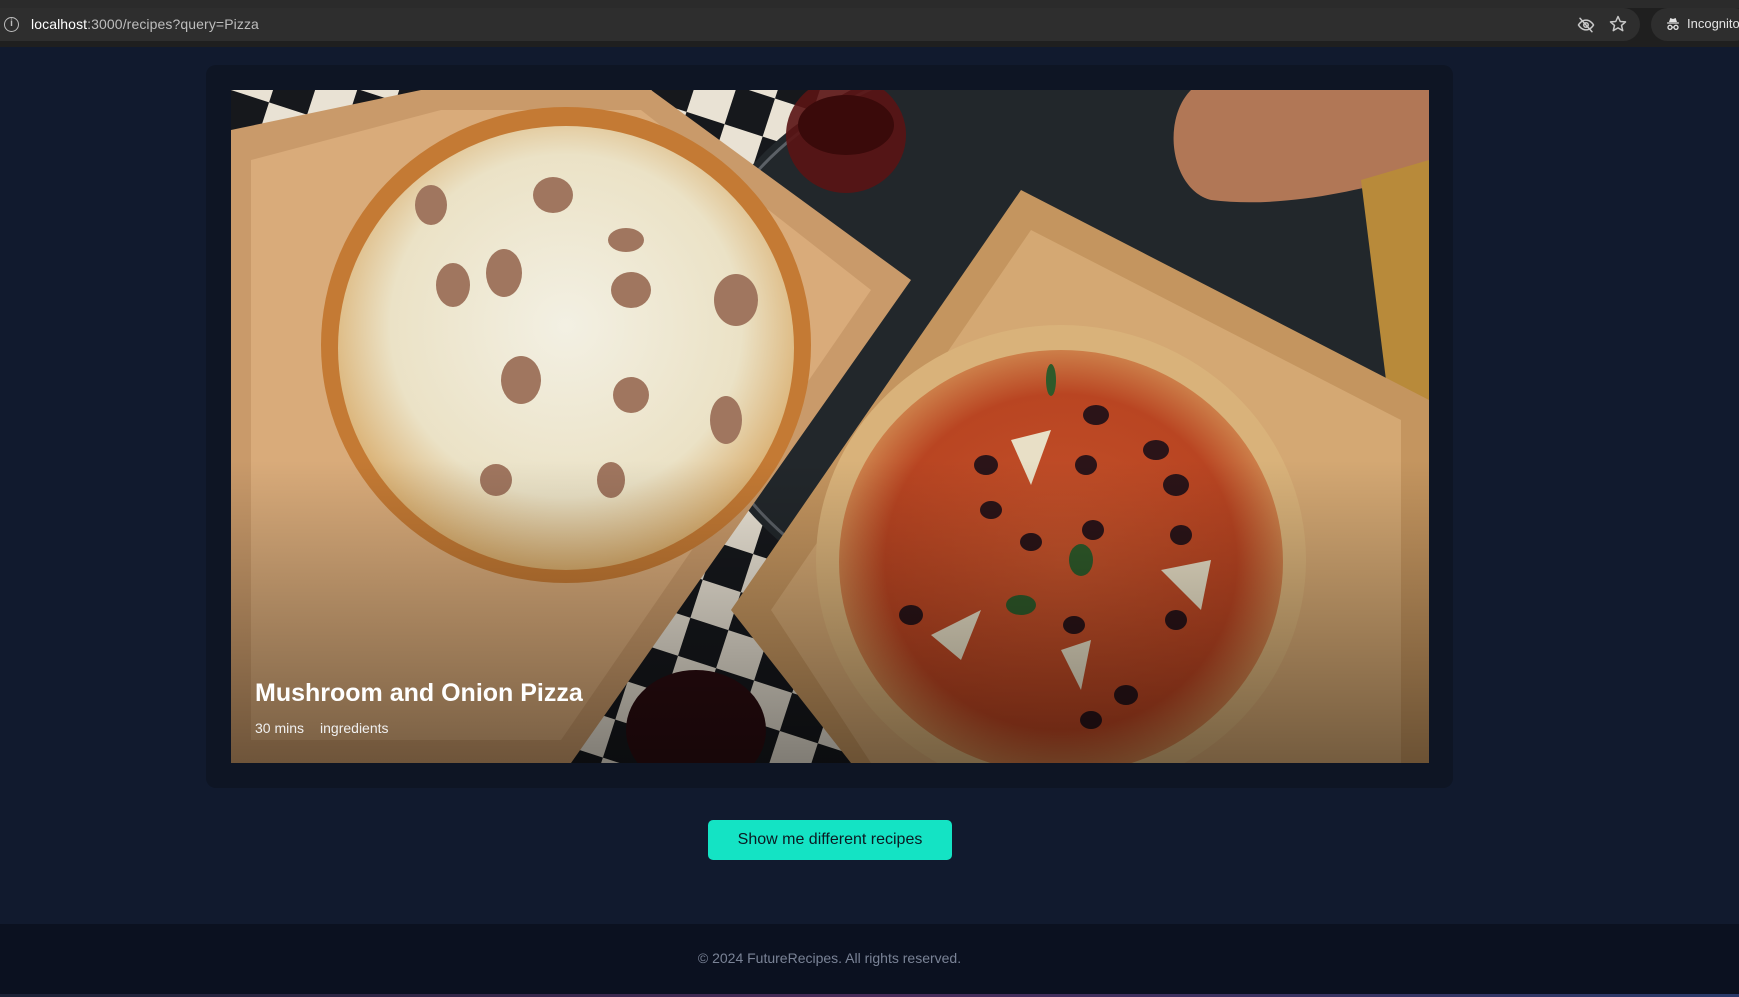 This screenshot has height=997, width=1739. I want to click on url-text: localhost:3000/recipes?query=Pizza, so click(145, 24).